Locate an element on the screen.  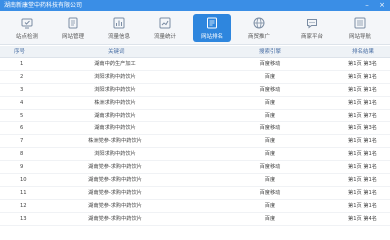
main-toolbar: 站点检测 网站管理 流量信息 流量统计 网站排名 商贸推广 商家平台 网站导航 is located at coordinates (195, 28).